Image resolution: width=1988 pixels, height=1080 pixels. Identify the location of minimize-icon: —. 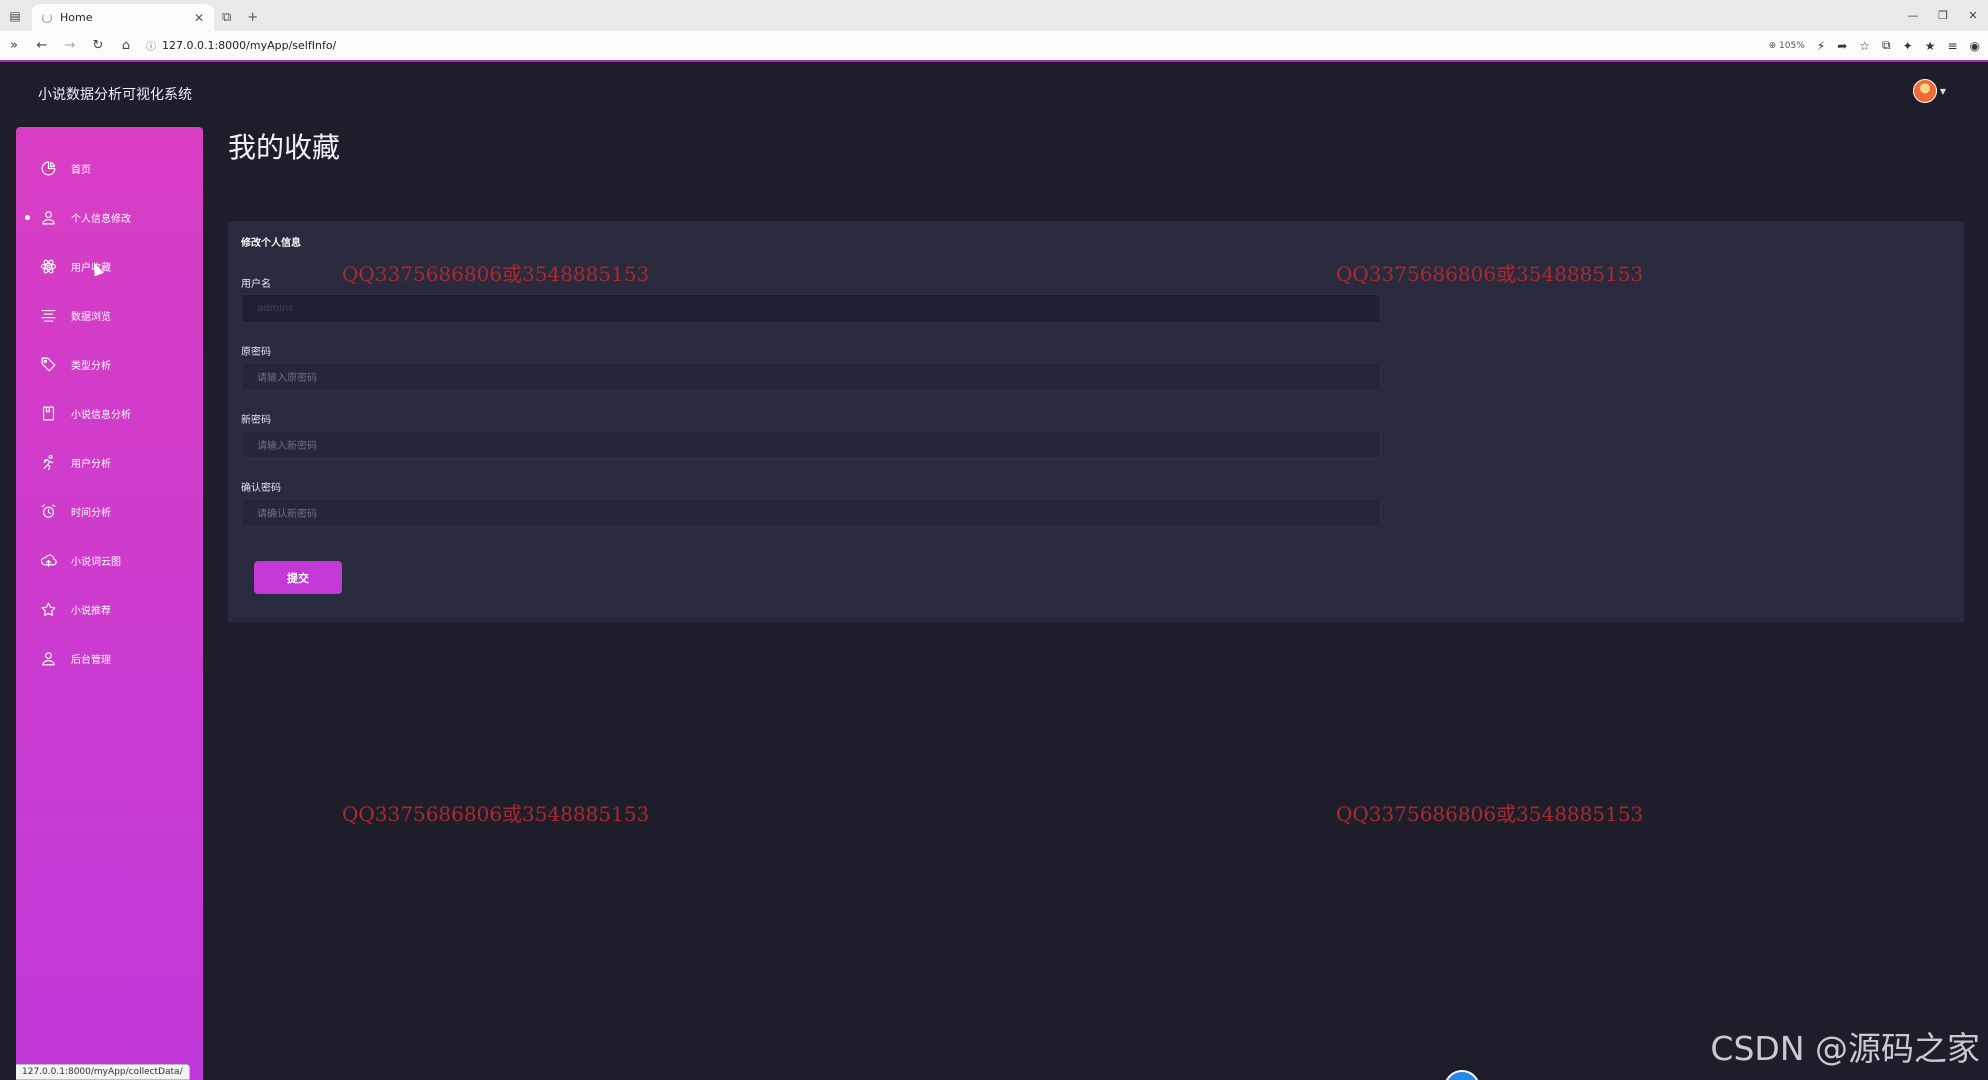
(1913, 15).